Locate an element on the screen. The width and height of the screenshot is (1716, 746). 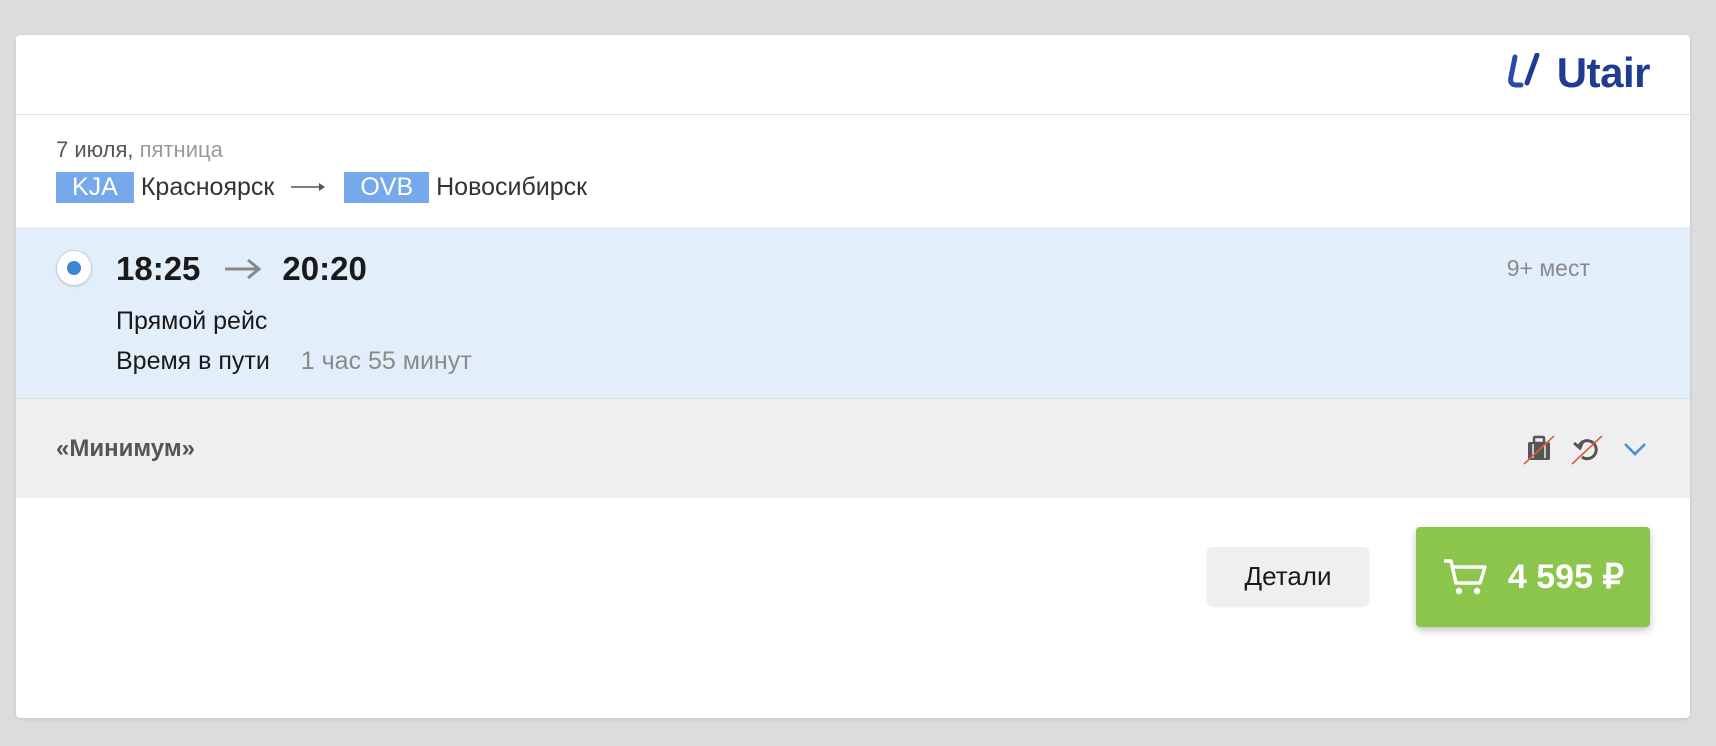
tariff-icons is located at coordinates (1587, 449).